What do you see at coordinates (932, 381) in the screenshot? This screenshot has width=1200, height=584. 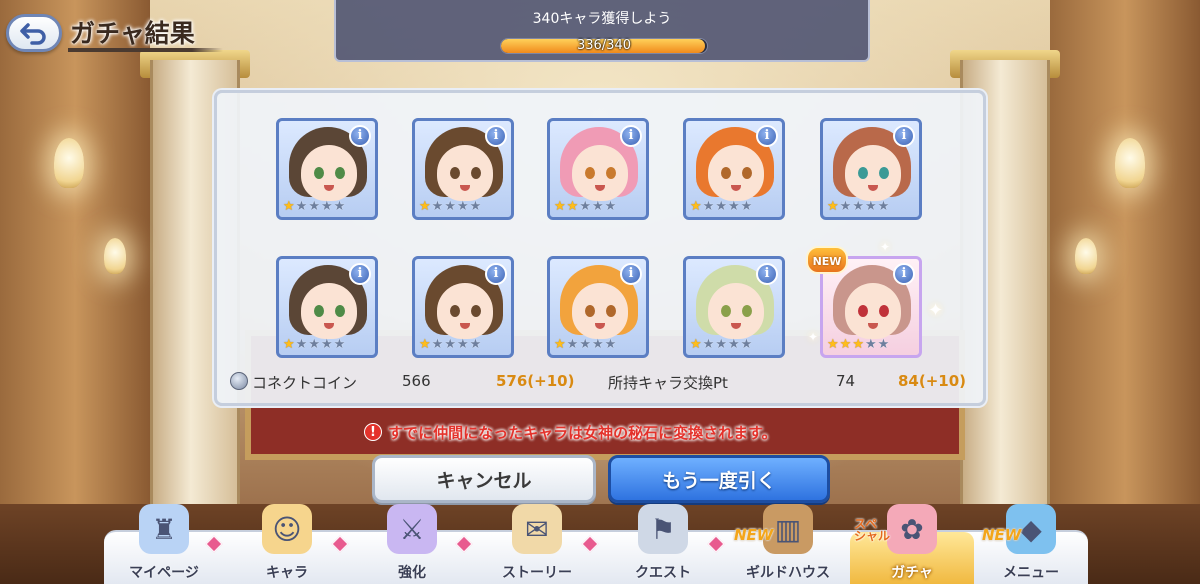 I see `pt-after: 84(+10)` at bounding box center [932, 381].